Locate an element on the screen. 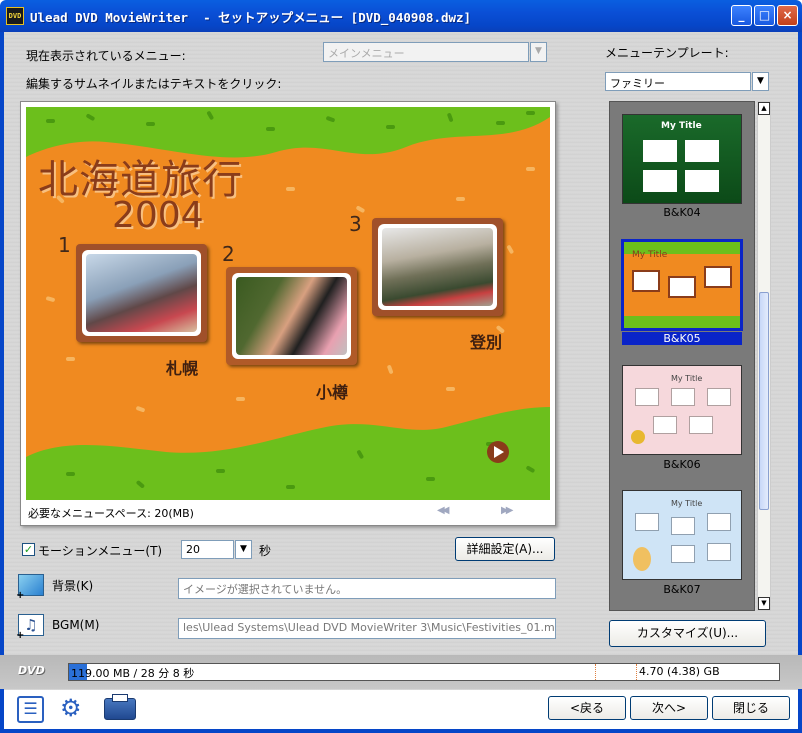  template-category-dropdown: ファミリー is located at coordinates (678, 81).